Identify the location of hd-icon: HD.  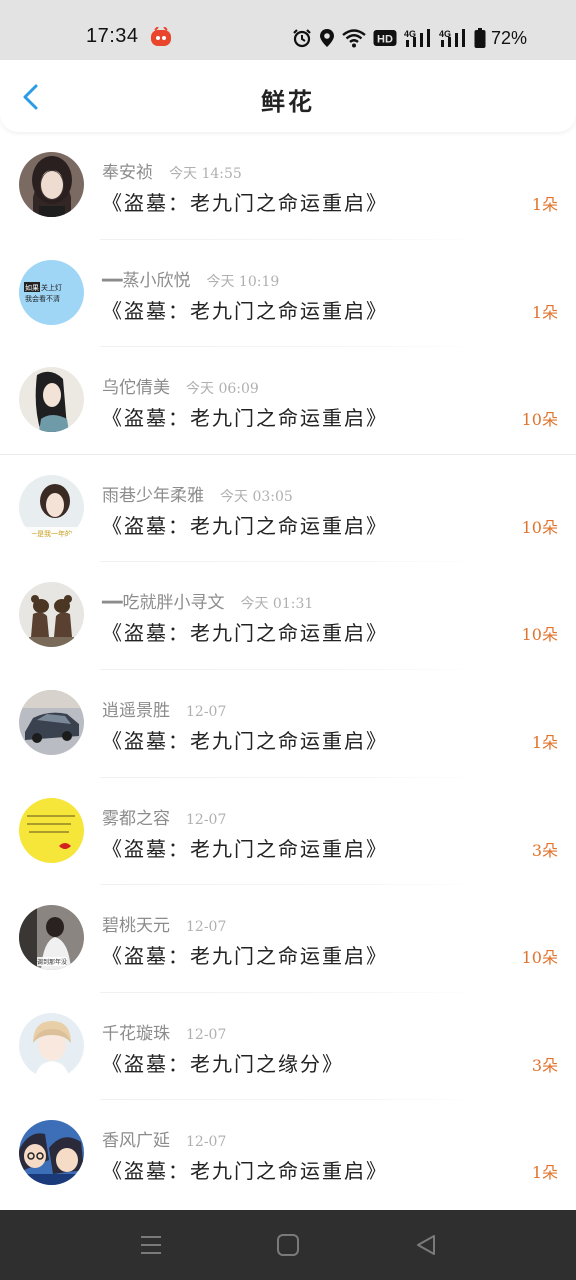
(385, 38).